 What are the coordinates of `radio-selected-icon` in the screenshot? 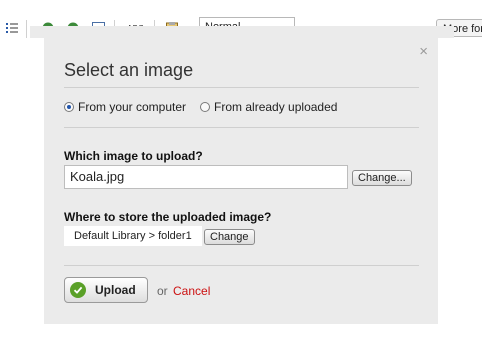 It's located at (69, 107).